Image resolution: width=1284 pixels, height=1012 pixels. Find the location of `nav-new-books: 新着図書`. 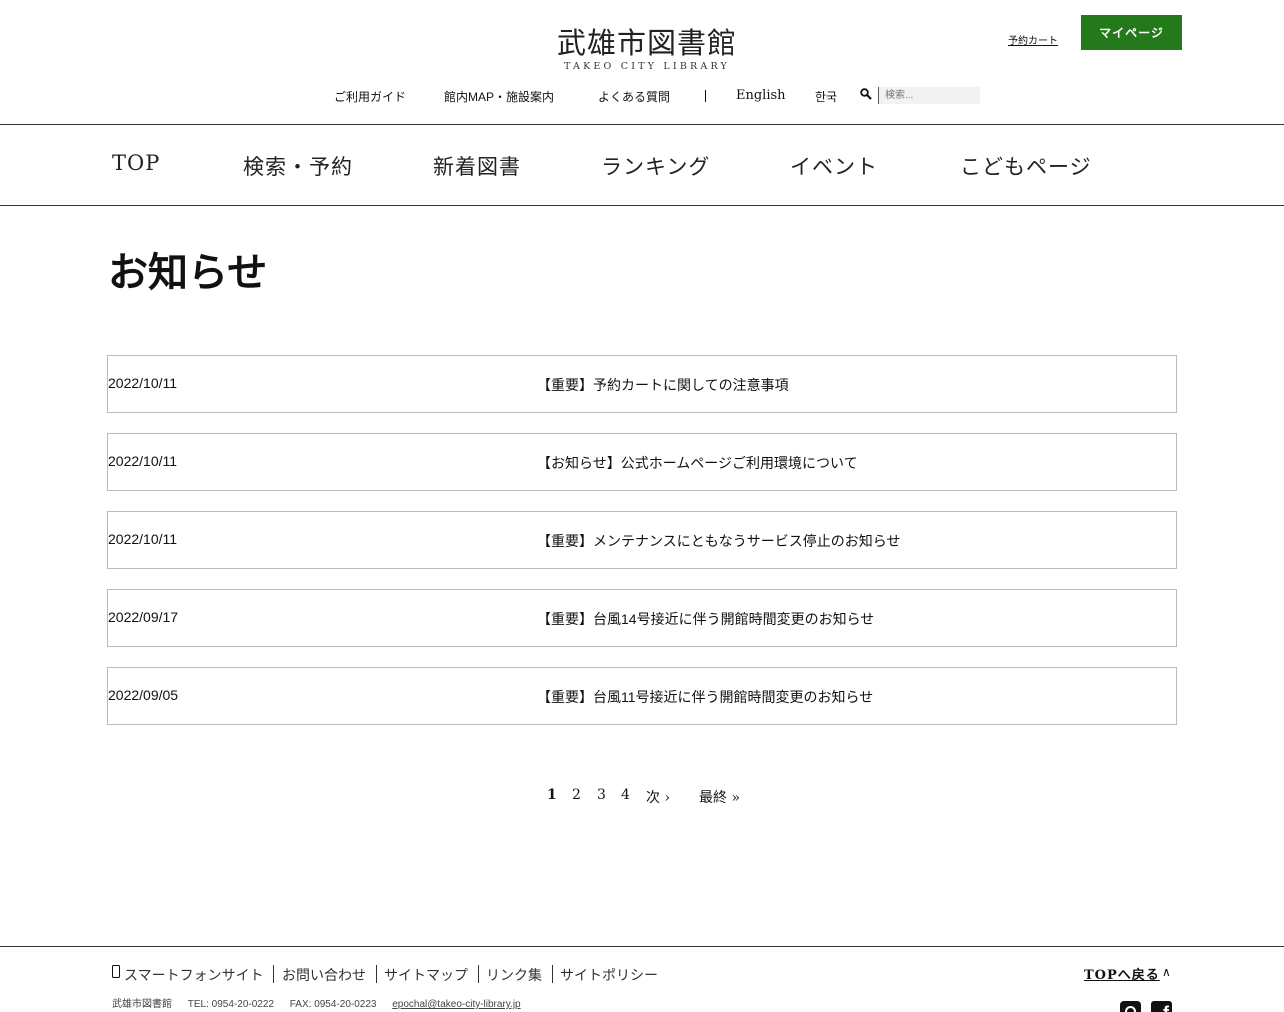

nav-new-books: 新着図書 is located at coordinates (477, 166).